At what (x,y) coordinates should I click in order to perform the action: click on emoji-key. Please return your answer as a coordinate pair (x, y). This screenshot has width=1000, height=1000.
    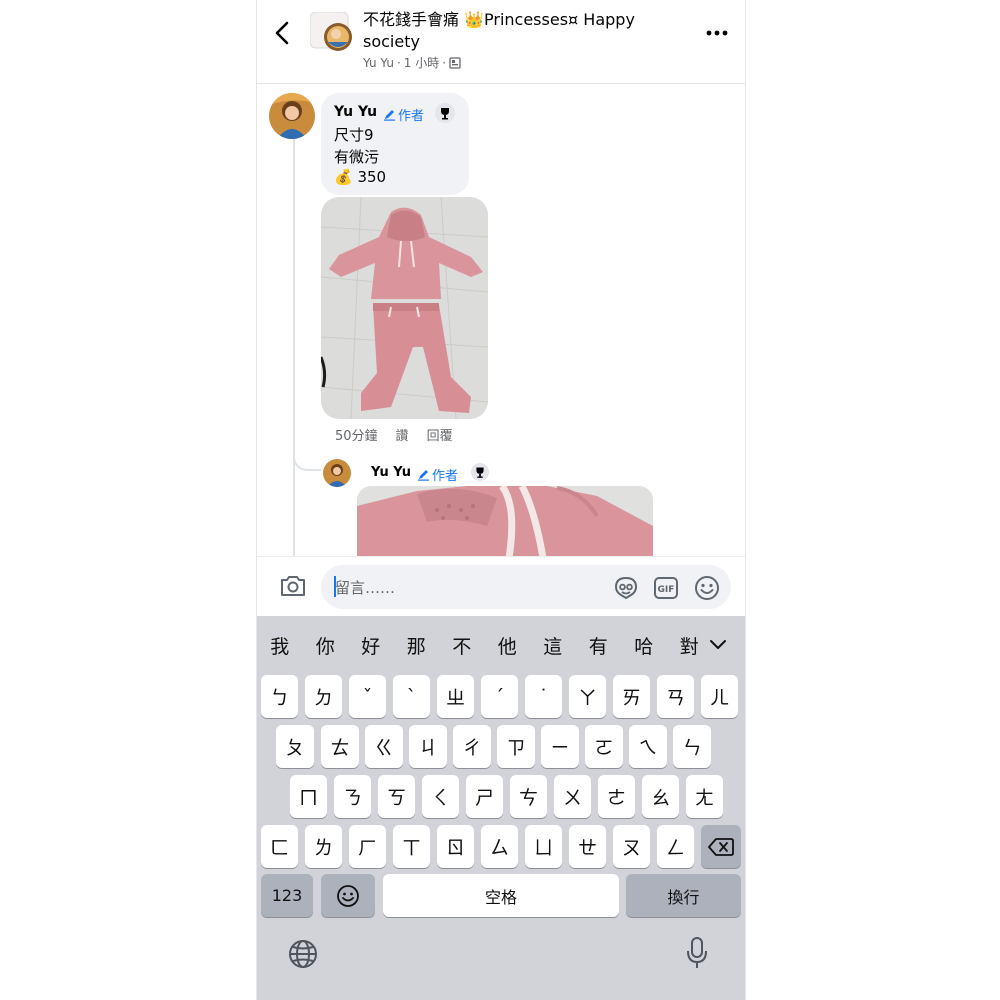
    Looking at the image, I should click on (348, 895).